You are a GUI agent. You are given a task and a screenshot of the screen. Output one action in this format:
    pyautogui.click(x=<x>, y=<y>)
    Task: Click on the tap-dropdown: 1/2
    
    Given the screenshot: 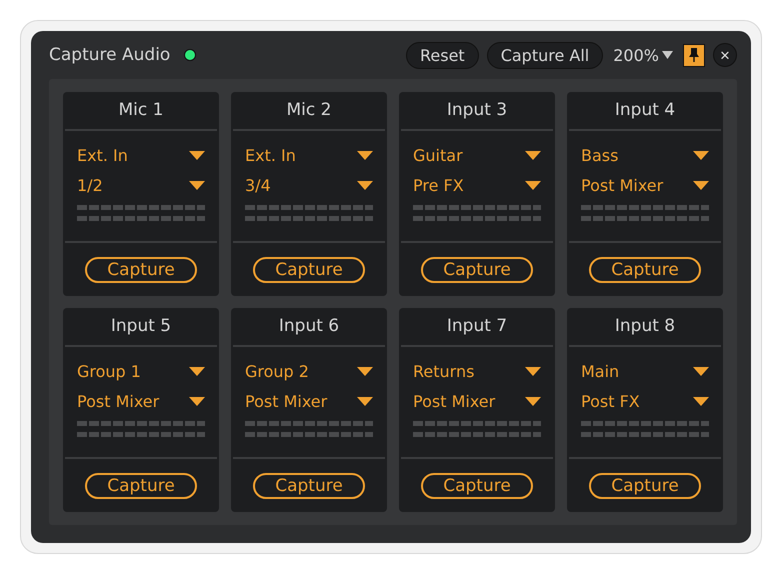 What is the action you would take?
    pyautogui.click(x=141, y=185)
    